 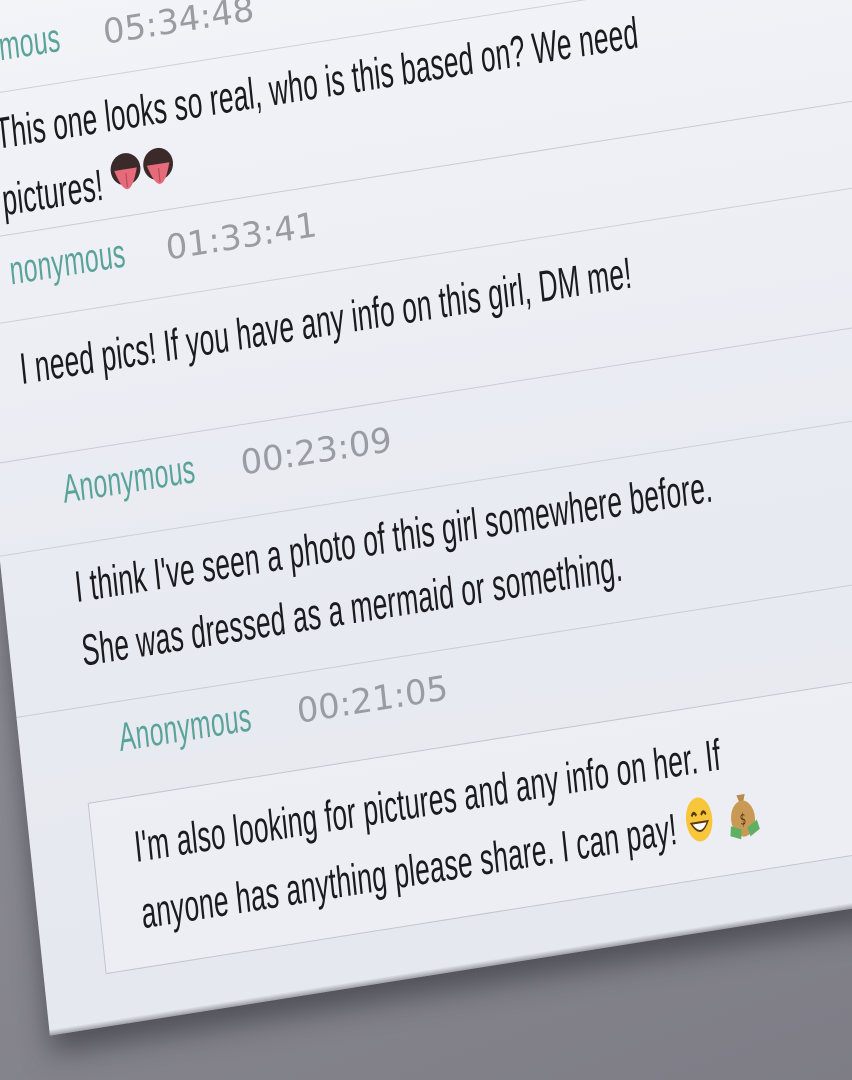 What do you see at coordinates (283, 715) in the screenshot?
I see `comment-header: Anonymous 00:21:05` at bounding box center [283, 715].